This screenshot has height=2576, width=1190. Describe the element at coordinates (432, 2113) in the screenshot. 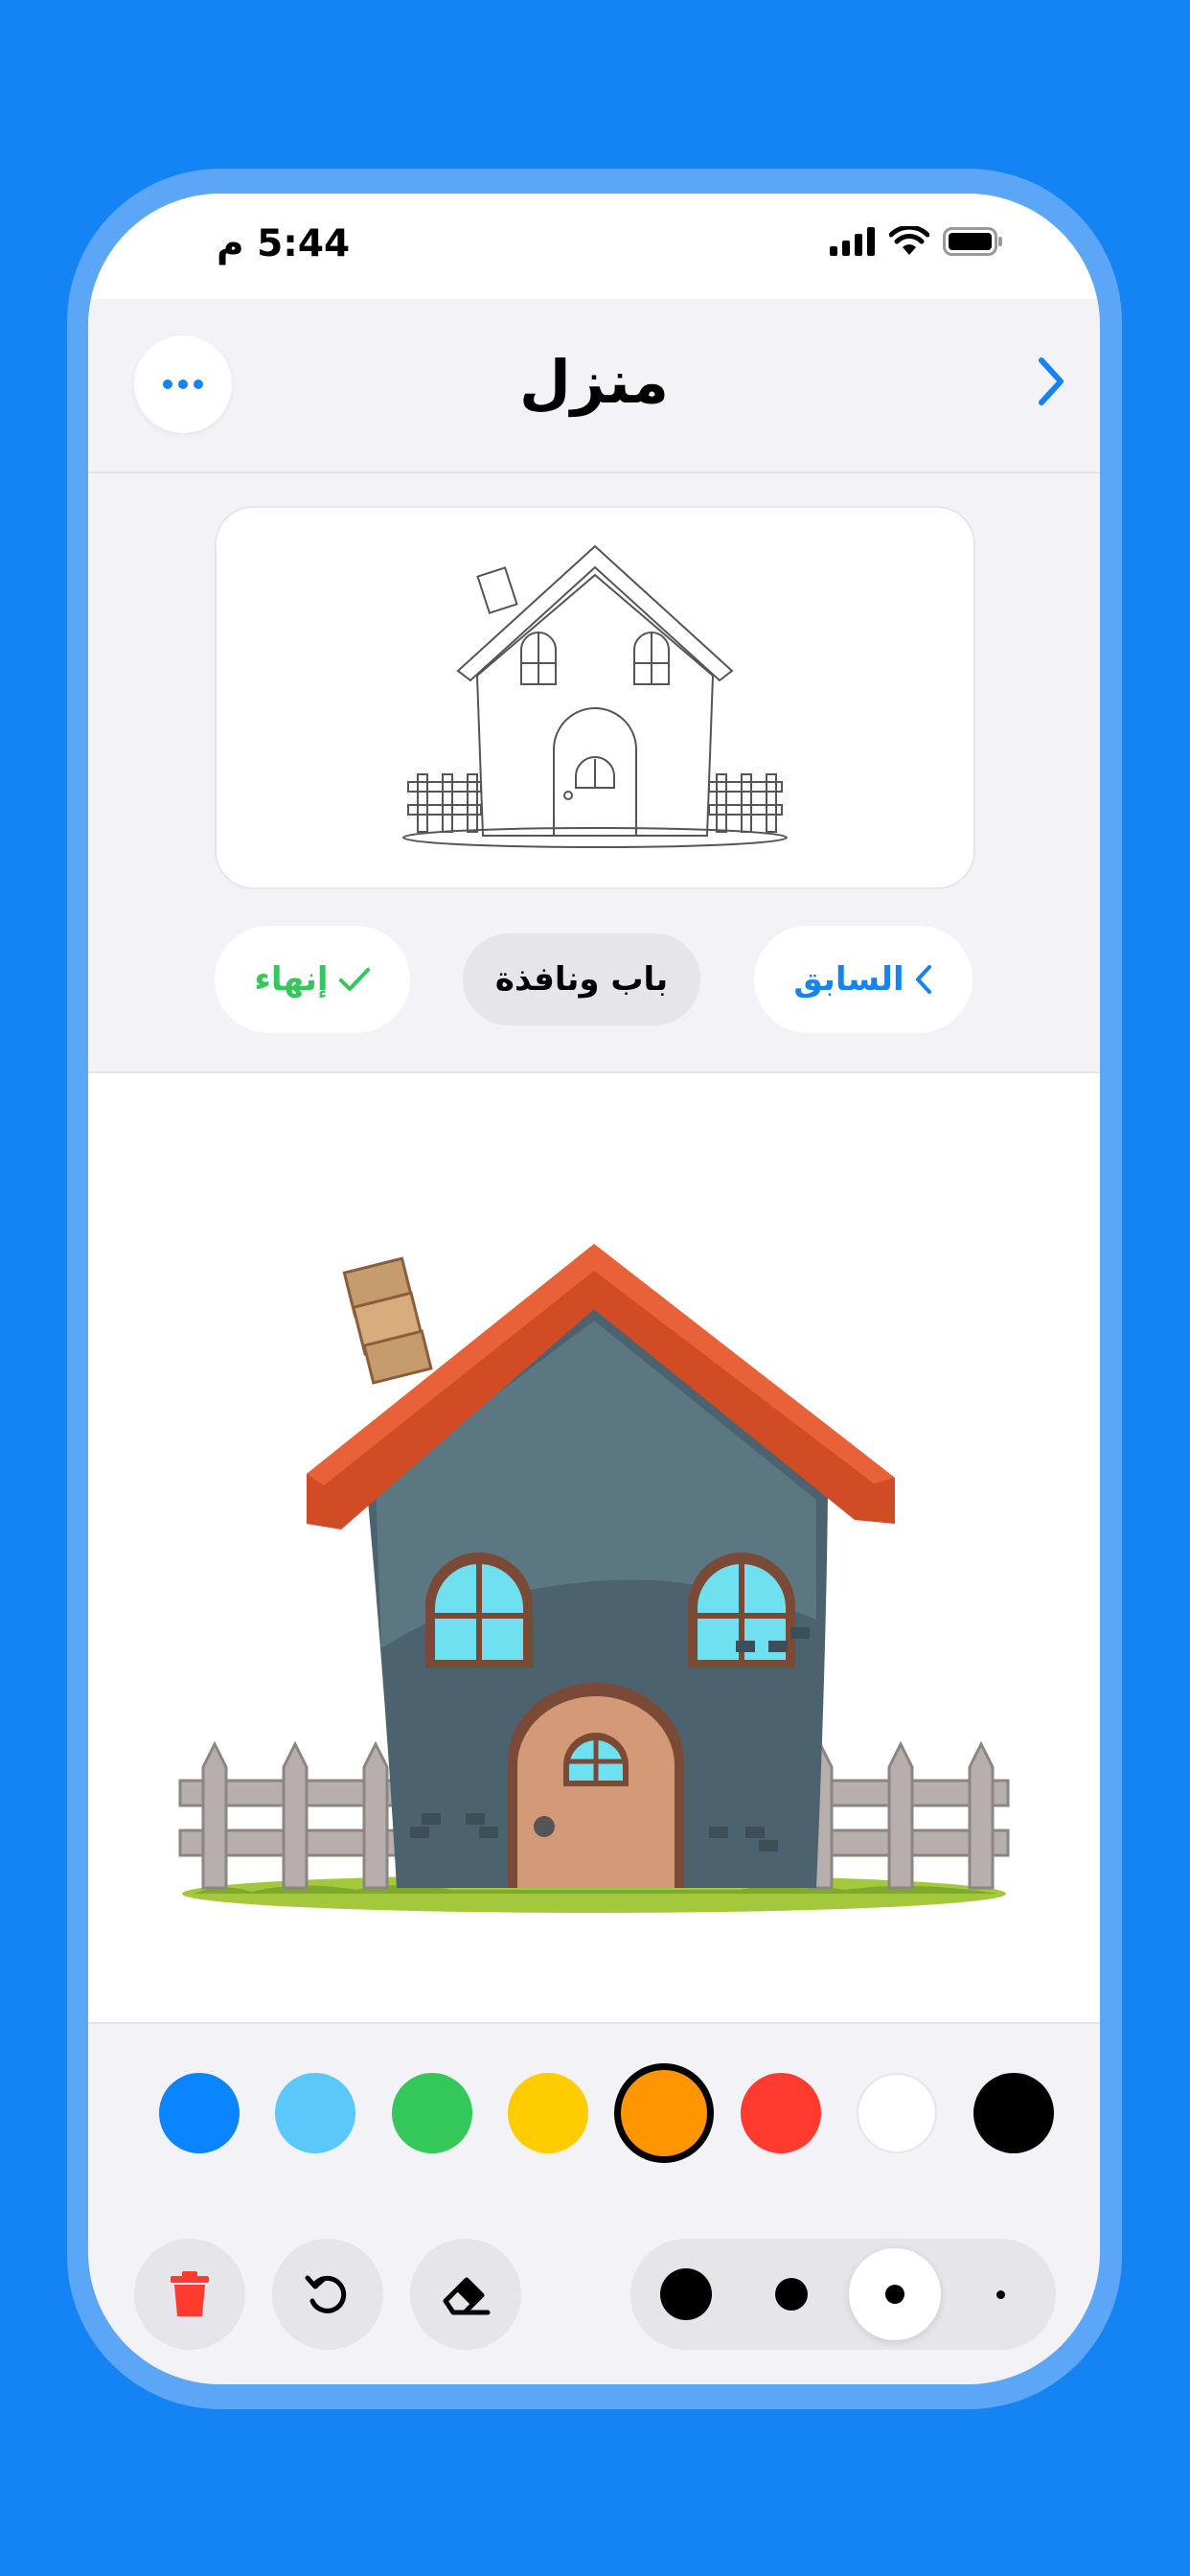

I see `color-swatch-green` at that location.